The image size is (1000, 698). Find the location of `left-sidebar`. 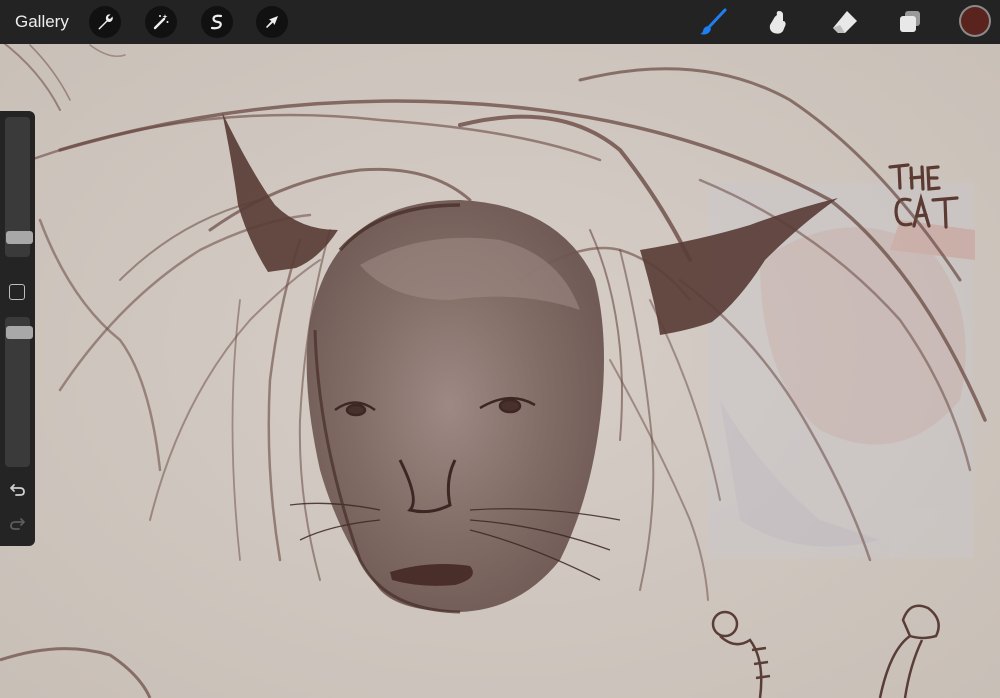

left-sidebar is located at coordinates (17, 328).